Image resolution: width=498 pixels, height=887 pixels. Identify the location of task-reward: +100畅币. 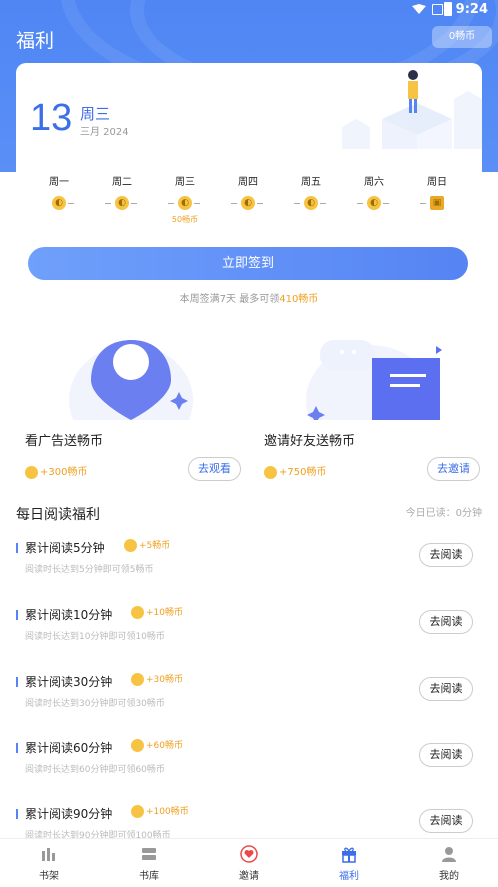
(160, 811).